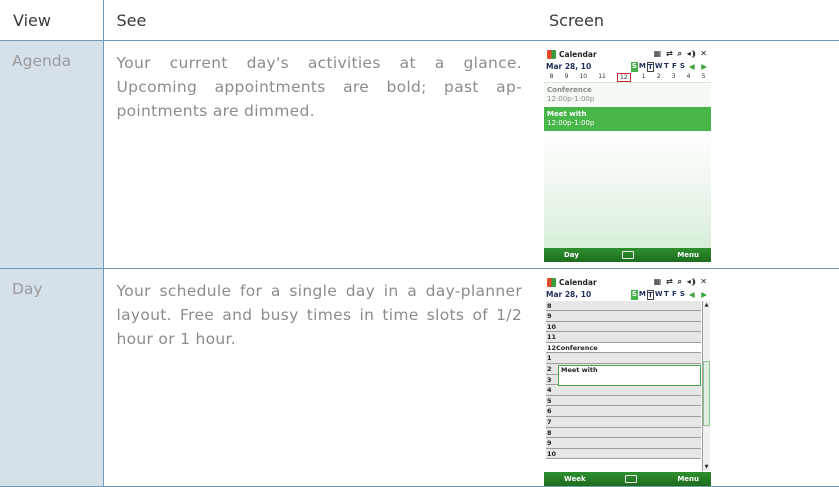 This screenshot has width=839, height=487. What do you see at coordinates (571, 254) in the screenshot?
I see `softkey-left: Day` at bounding box center [571, 254].